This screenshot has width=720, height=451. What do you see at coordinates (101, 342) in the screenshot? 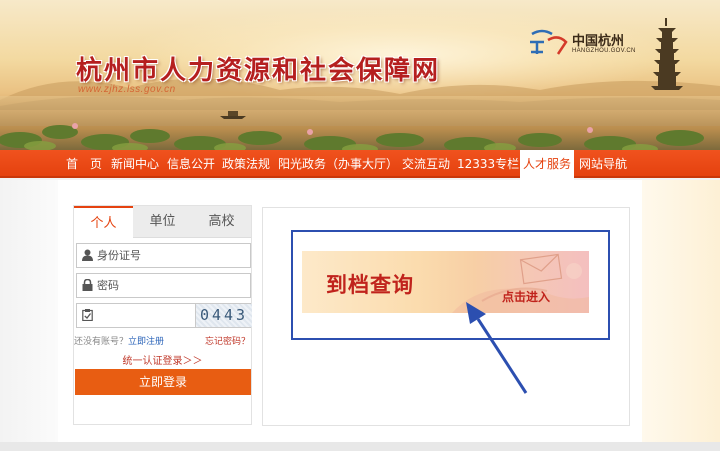
I see `no-account-label: 还没有账号？` at bounding box center [101, 342].